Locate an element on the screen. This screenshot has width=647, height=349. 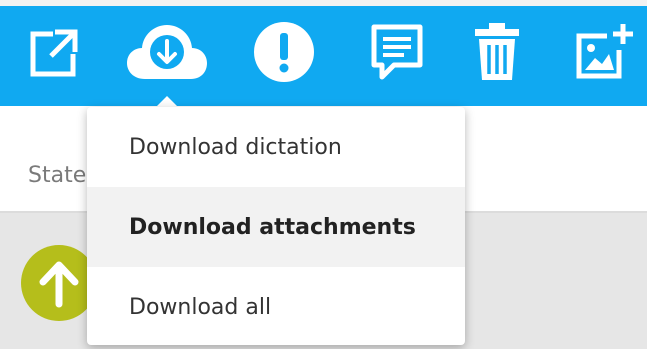
menu-item-download-dictation: Download dictation is located at coordinates (276, 147).